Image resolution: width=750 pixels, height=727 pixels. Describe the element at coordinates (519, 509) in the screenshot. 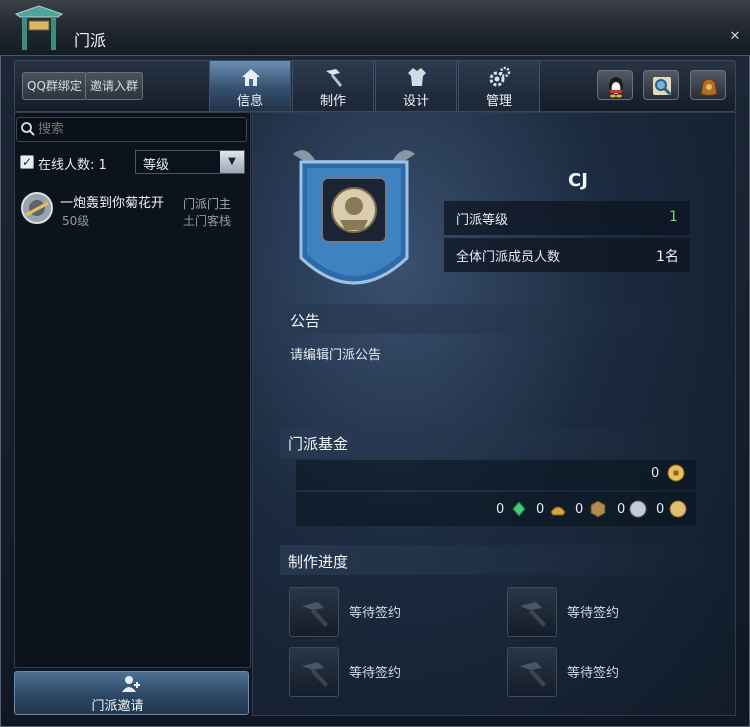

I see `jade-icon` at that location.